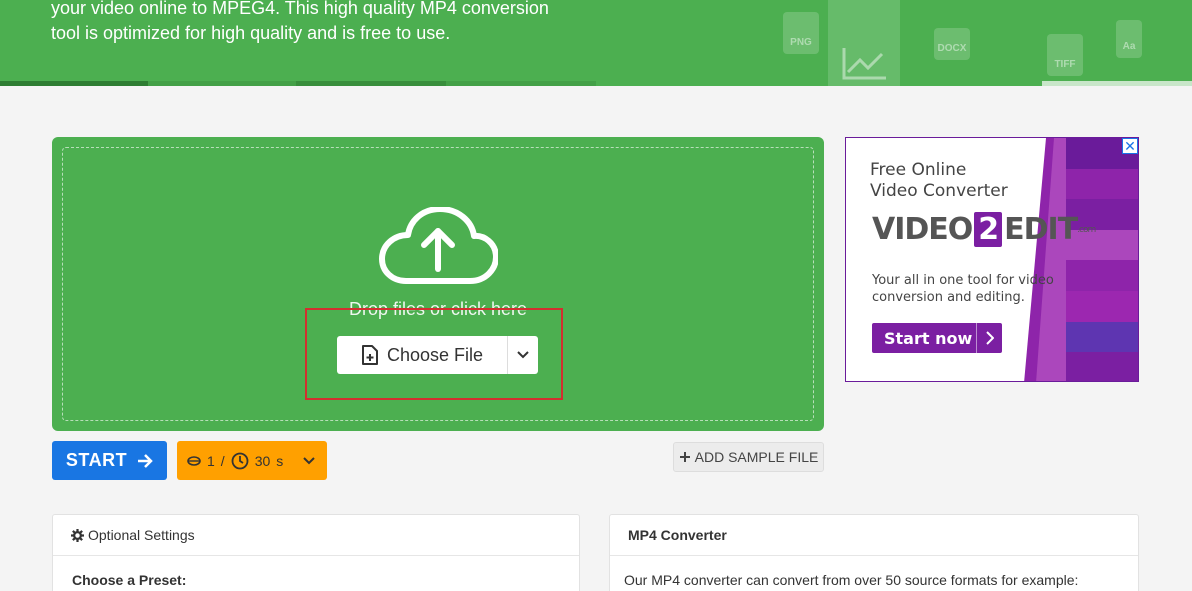  What do you see at coordinates (939, 180) in the screenshot?
I see `ad-title: Free Online Video Converter` at bounding box center [939, 180].